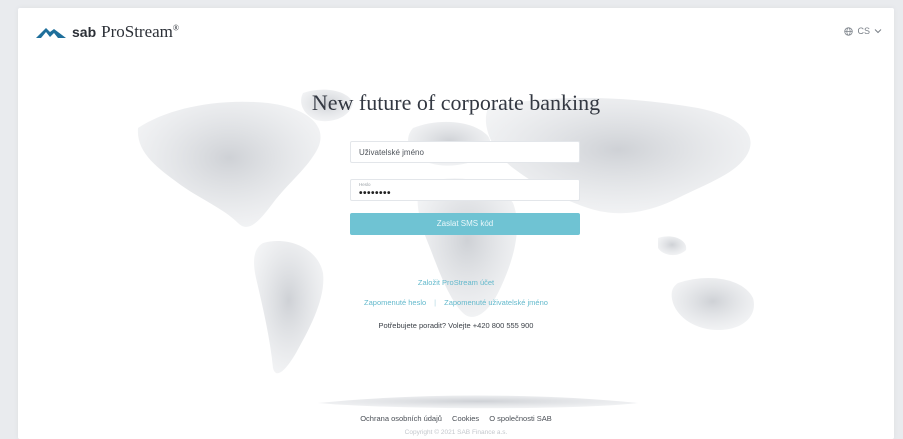  I want to click on language-code: CS, so click(863, 31).